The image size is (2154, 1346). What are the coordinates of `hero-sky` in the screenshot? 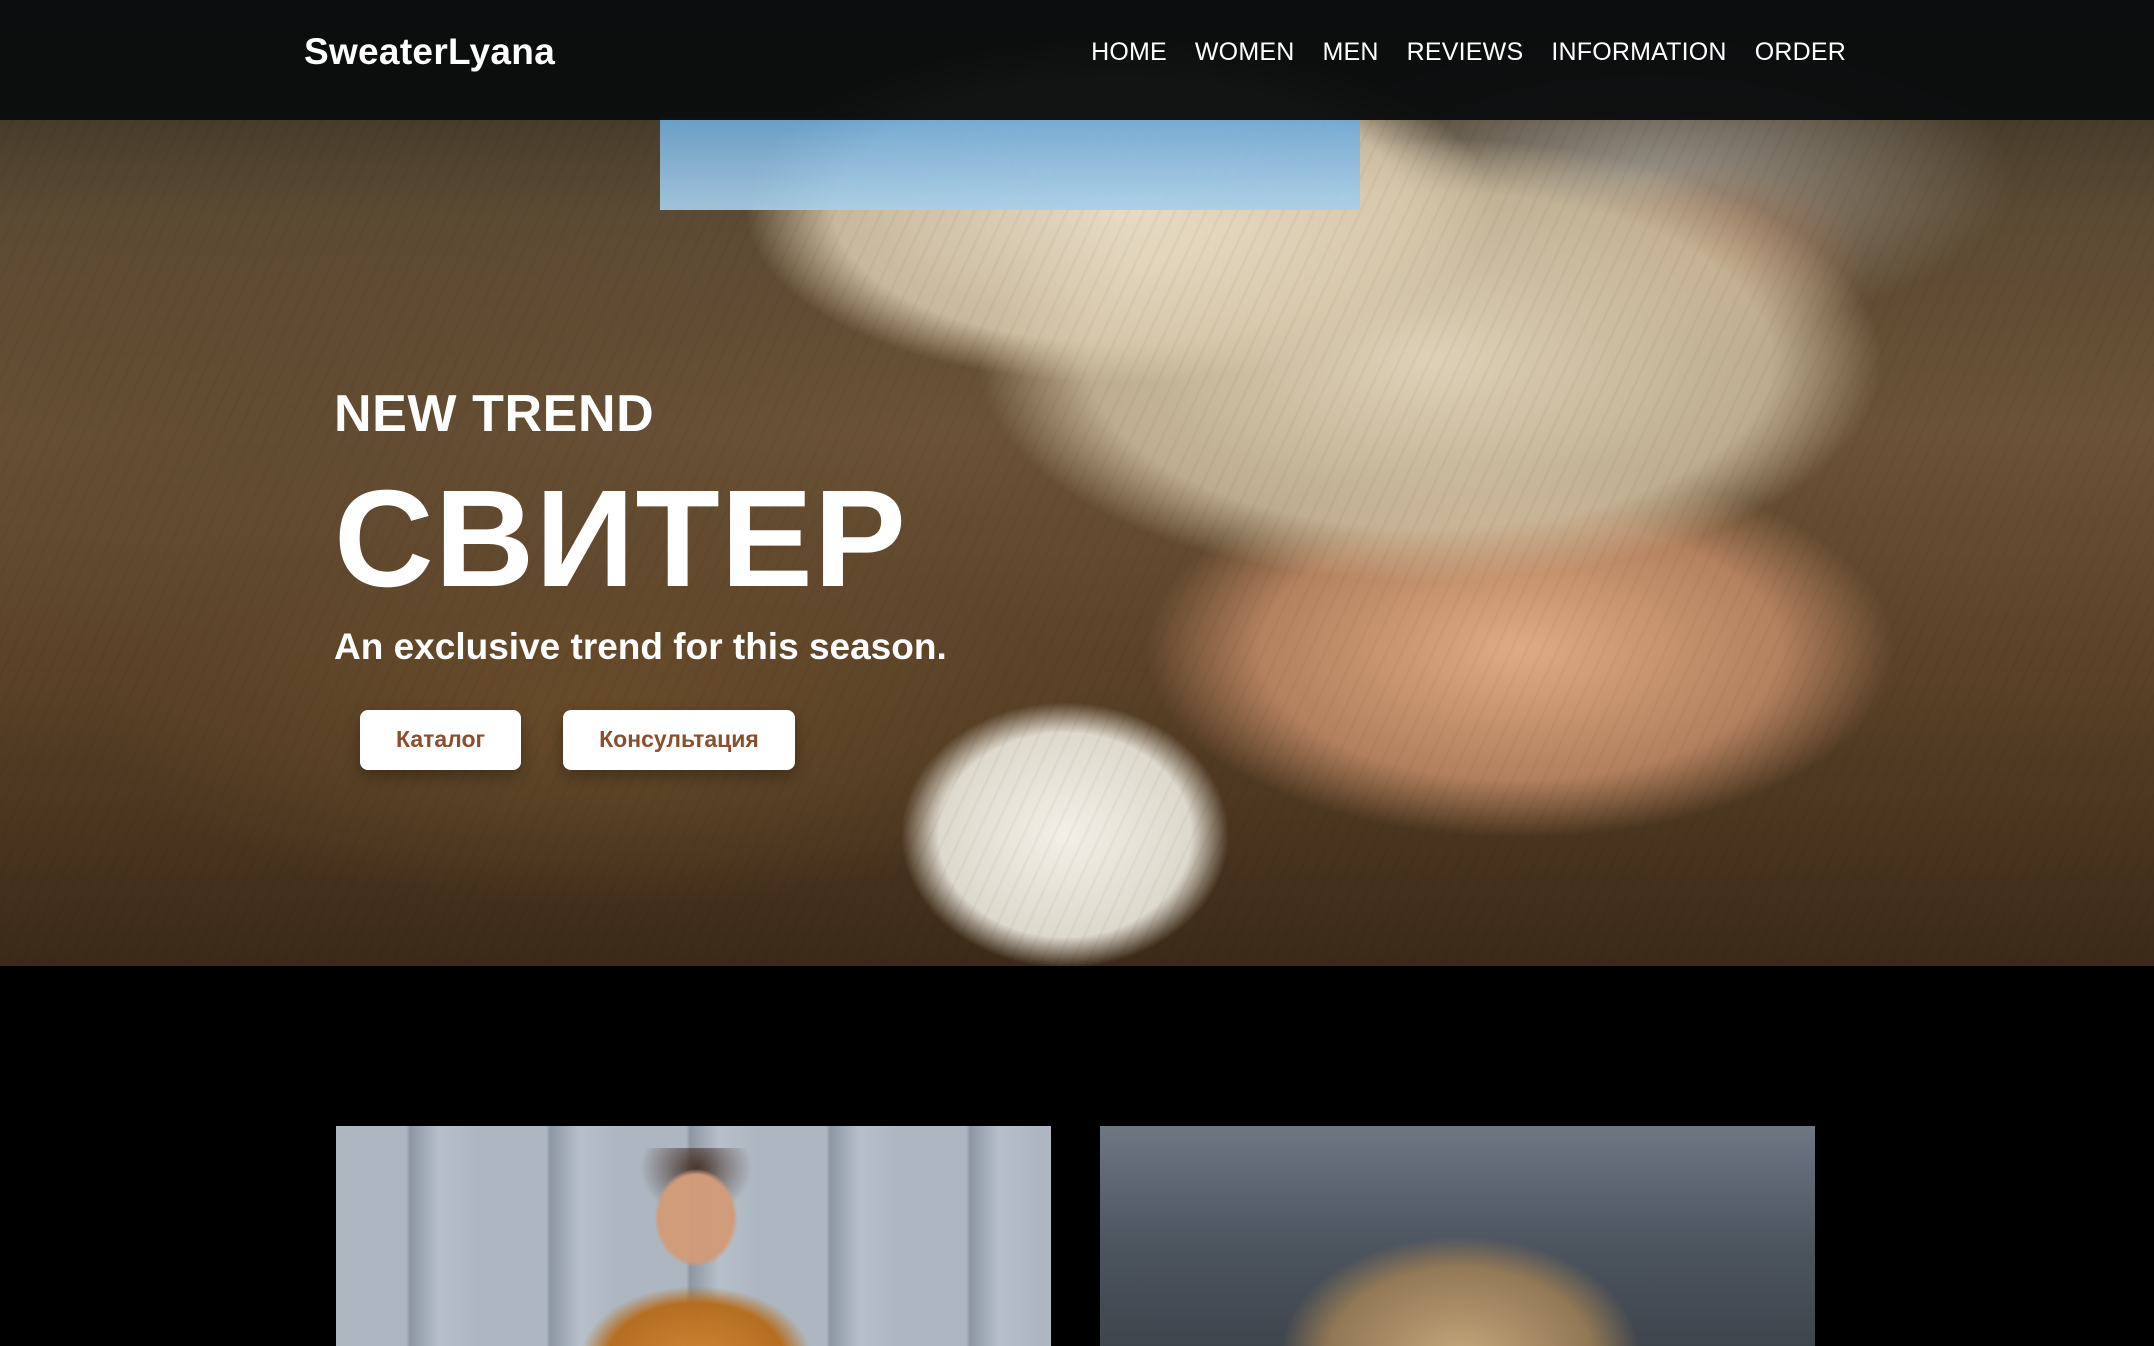 It's located at (1010, 164).